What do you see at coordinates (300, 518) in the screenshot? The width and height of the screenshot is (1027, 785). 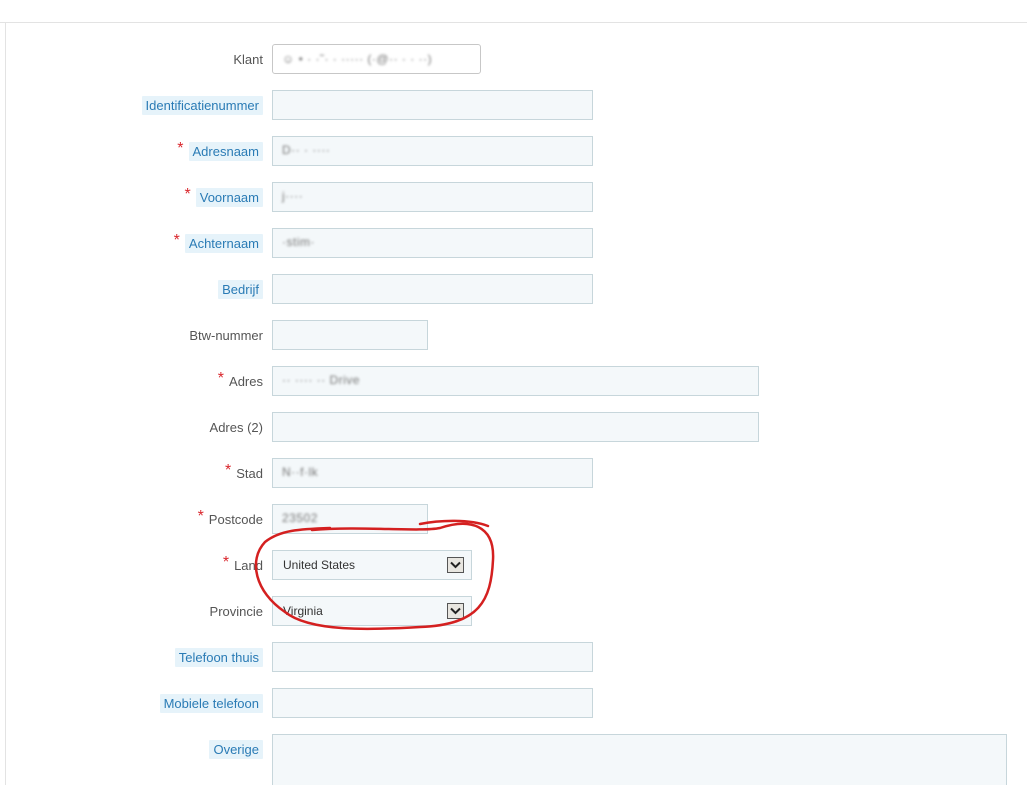 I see `postcode-value: 23502` at bounding box center [300, 518].